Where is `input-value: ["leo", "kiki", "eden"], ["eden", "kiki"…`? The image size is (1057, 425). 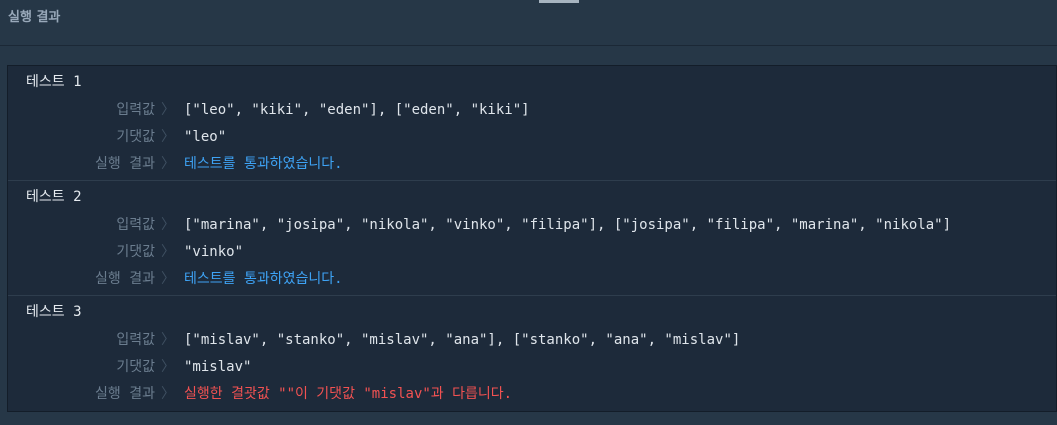
input-value: ["leo", "kiki", "eden"], ["eden", "kiki"… is located at coordinates (357, 110).